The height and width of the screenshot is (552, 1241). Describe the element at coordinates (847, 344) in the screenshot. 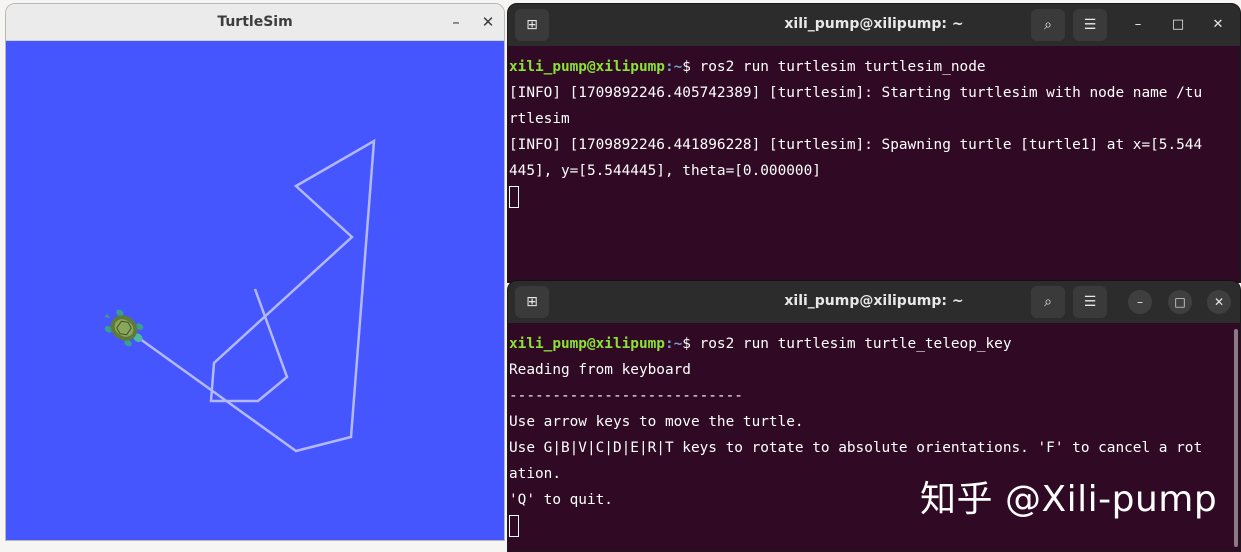

I see `command-text: $ ros2 run turtlesim turtle_teleop_key` at that location.